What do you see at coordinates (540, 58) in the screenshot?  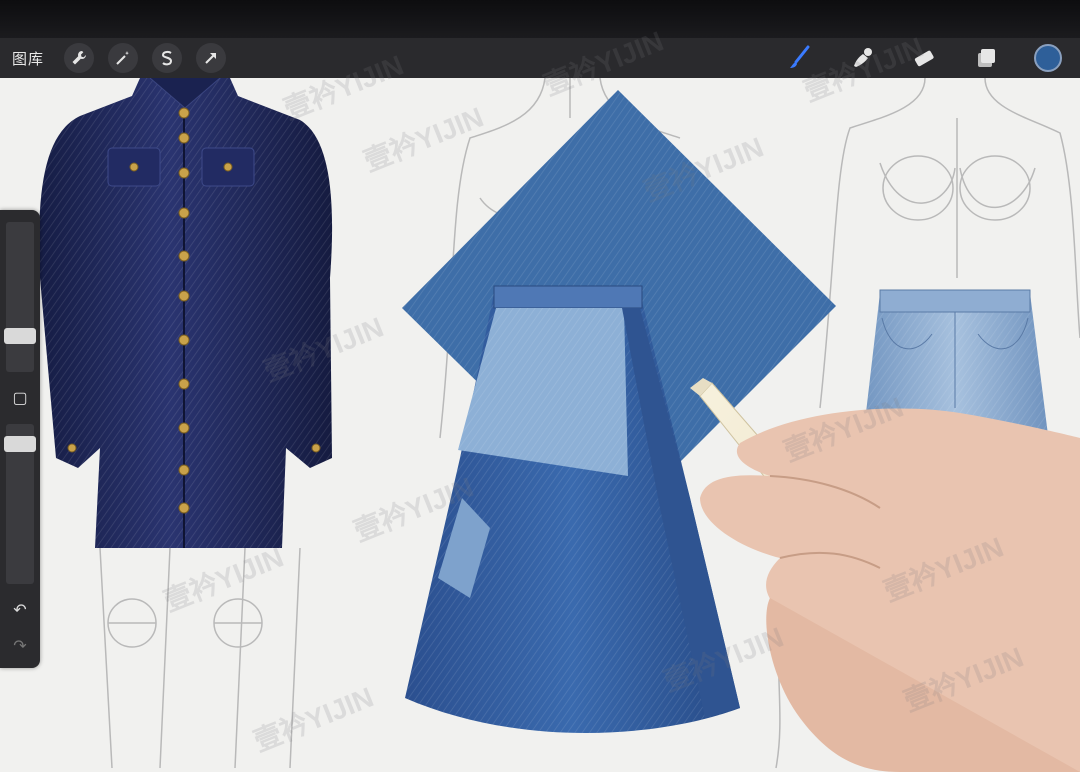 I see `top-toolbar: 图库` at bounding box center [540, 58].